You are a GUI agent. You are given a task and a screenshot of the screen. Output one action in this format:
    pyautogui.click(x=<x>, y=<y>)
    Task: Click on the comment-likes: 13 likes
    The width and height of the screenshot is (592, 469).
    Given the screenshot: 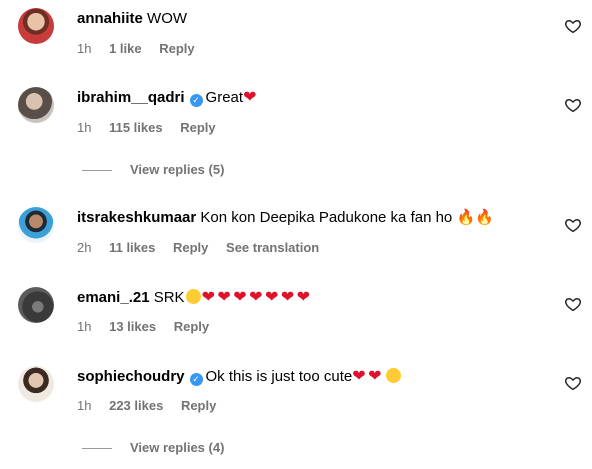 What is the action you would take?
    pyautogui.click(x=132, y=326)
    